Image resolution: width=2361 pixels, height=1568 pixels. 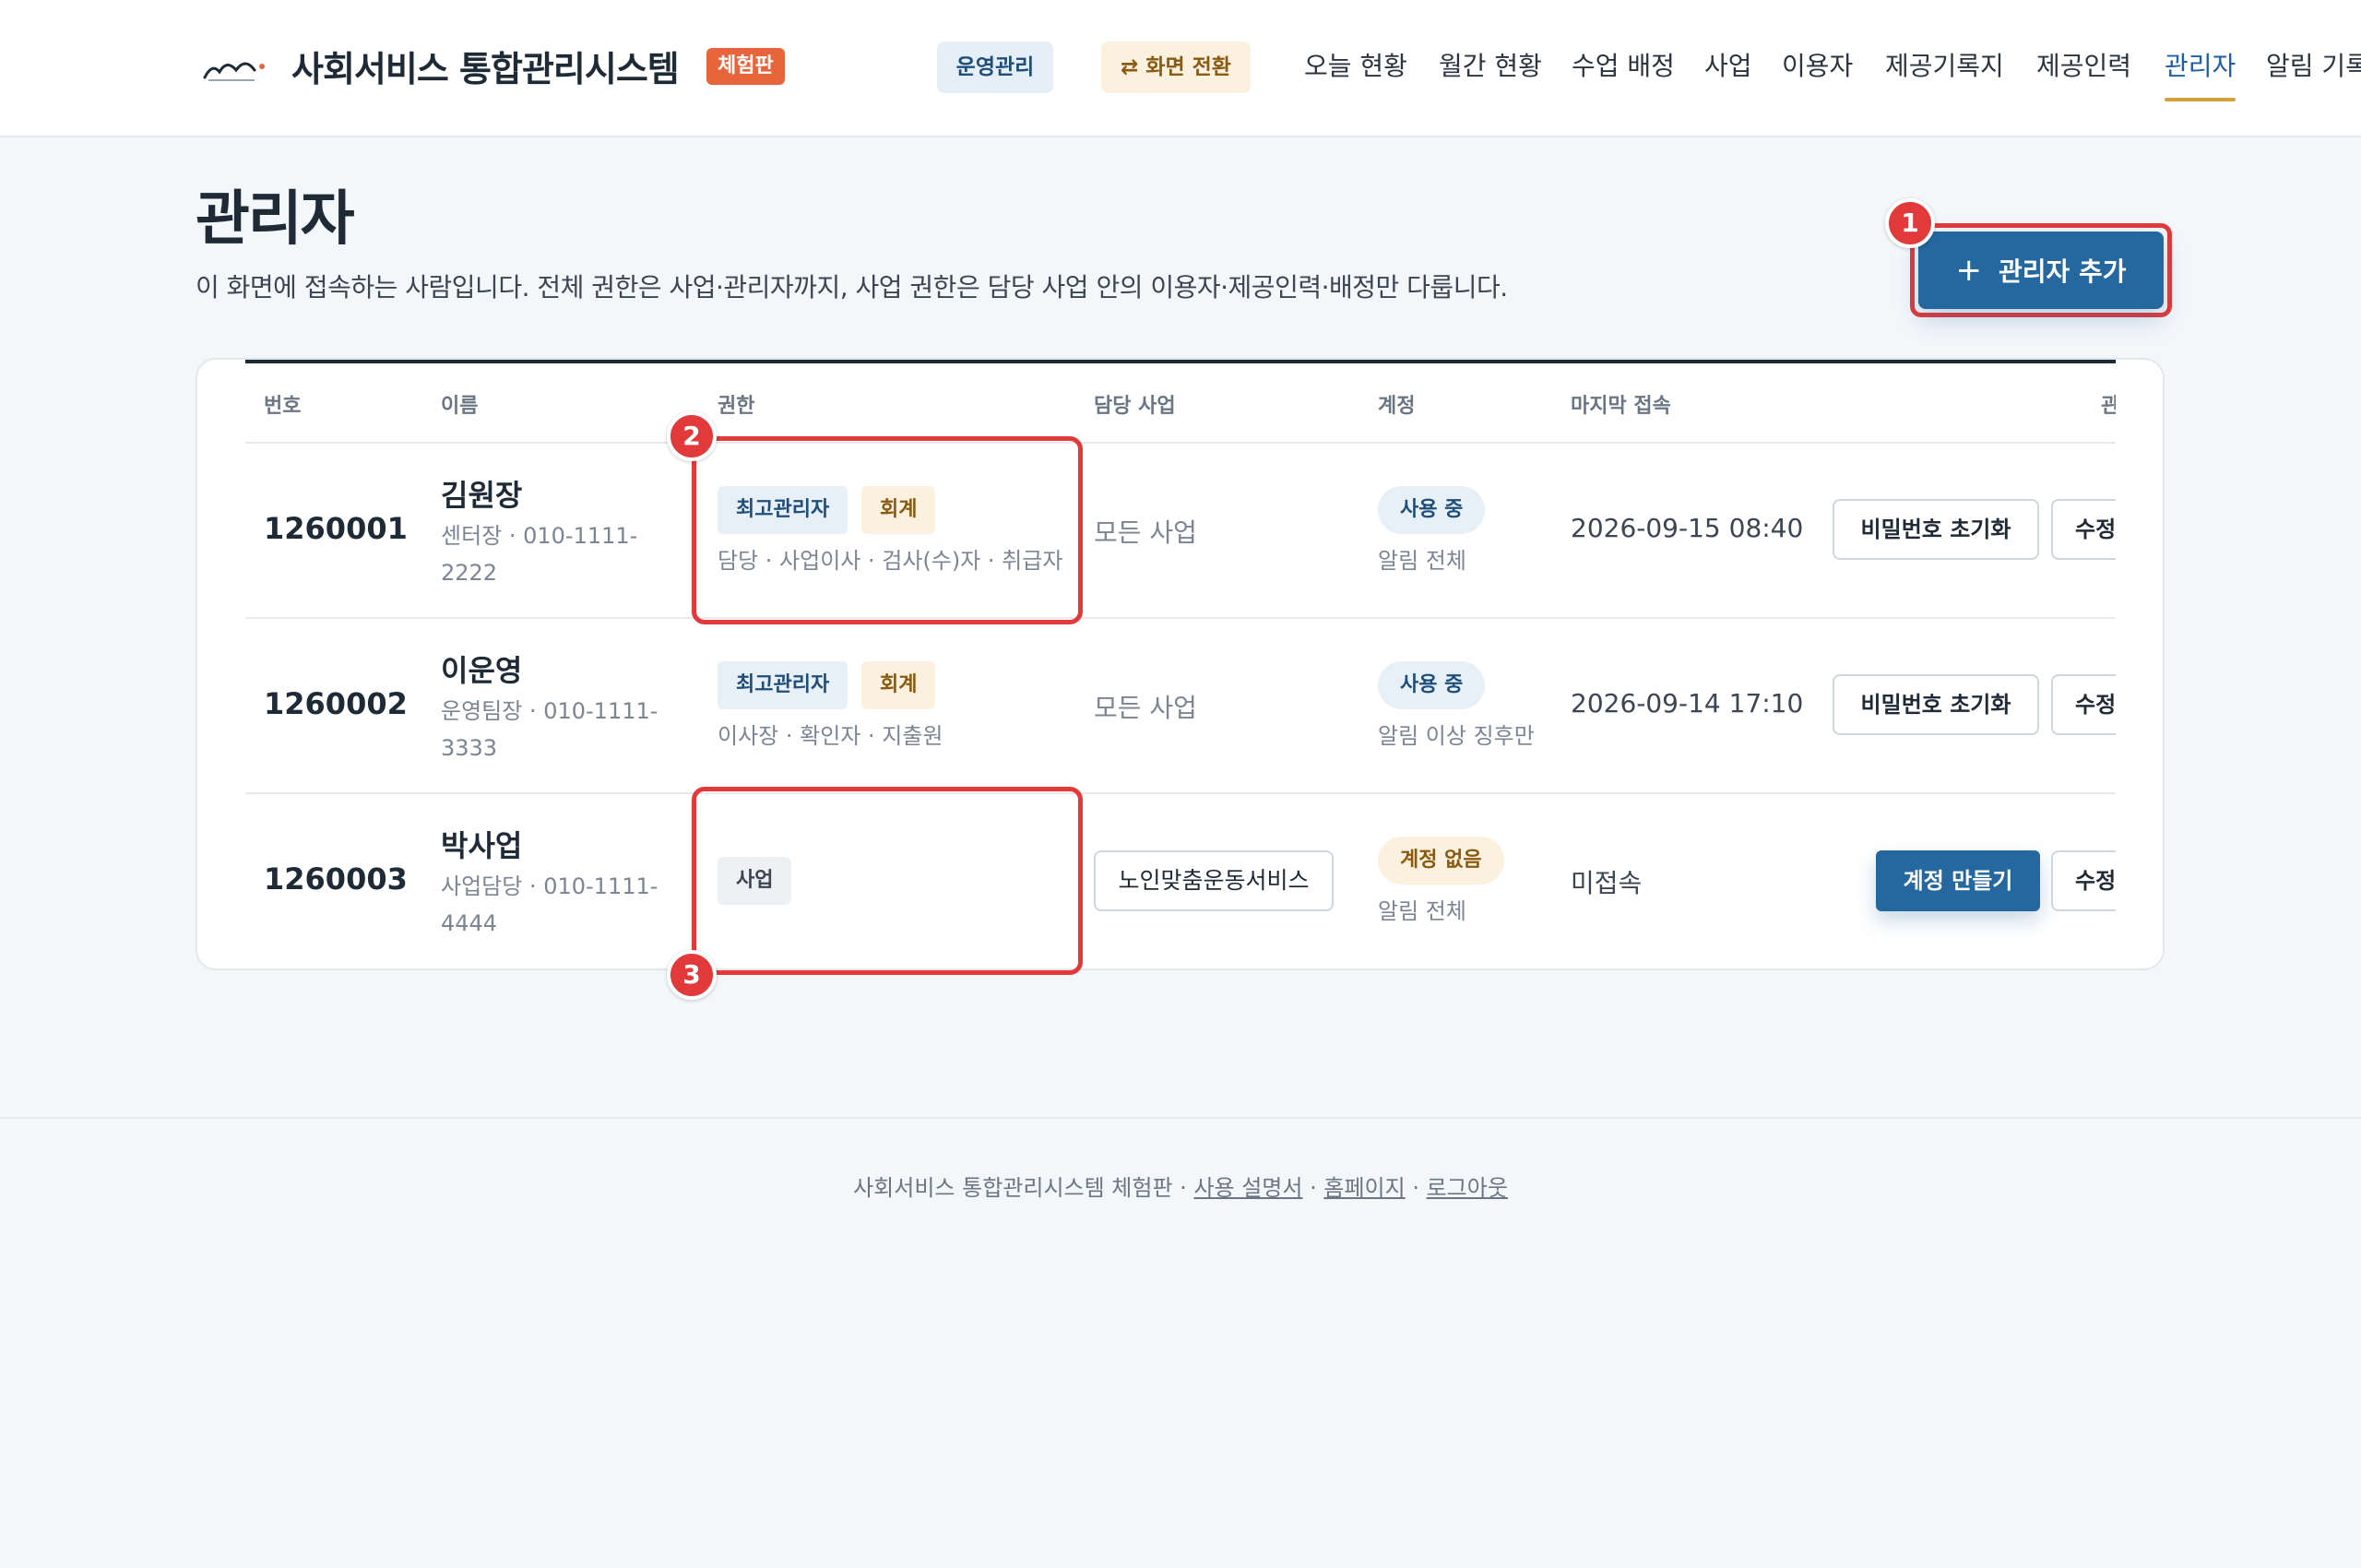 I want to click on page-title: 관리자, so click(x=275, y=219).